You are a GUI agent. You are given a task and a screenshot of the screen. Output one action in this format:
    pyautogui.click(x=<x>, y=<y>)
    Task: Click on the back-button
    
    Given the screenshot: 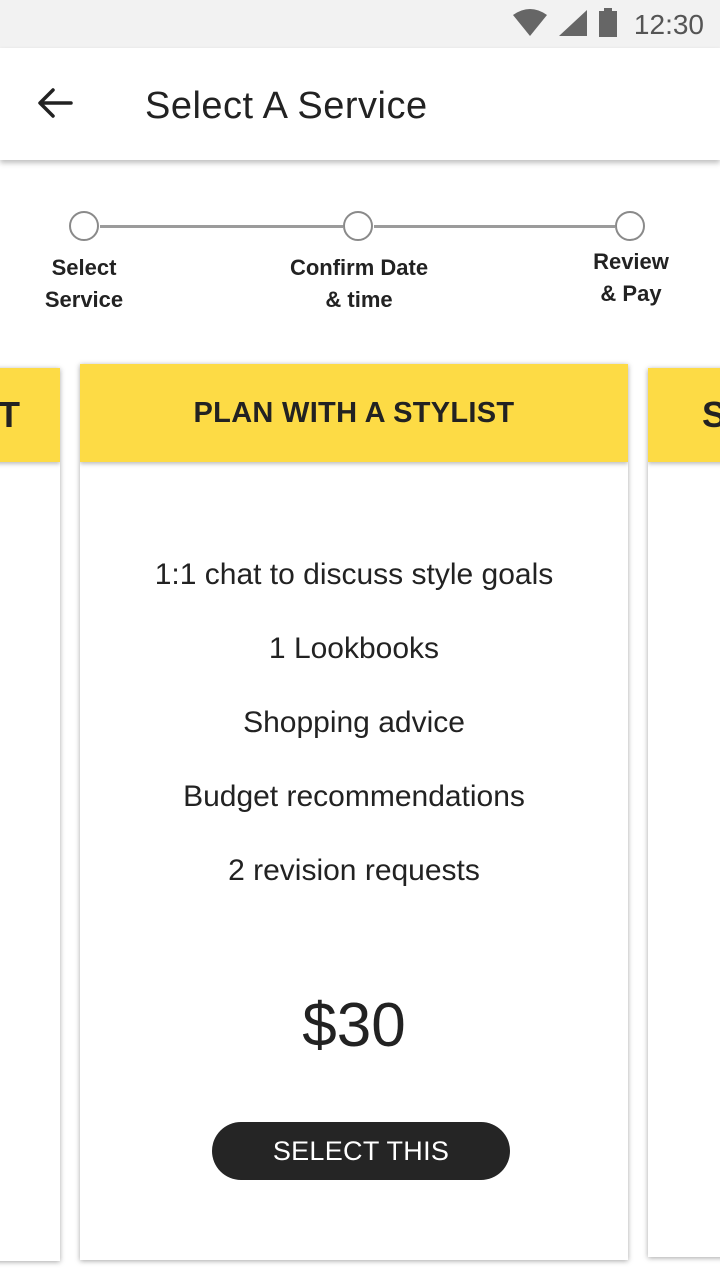 What is the action you would take?
    pyautogui.click(x=55, y=105)
    